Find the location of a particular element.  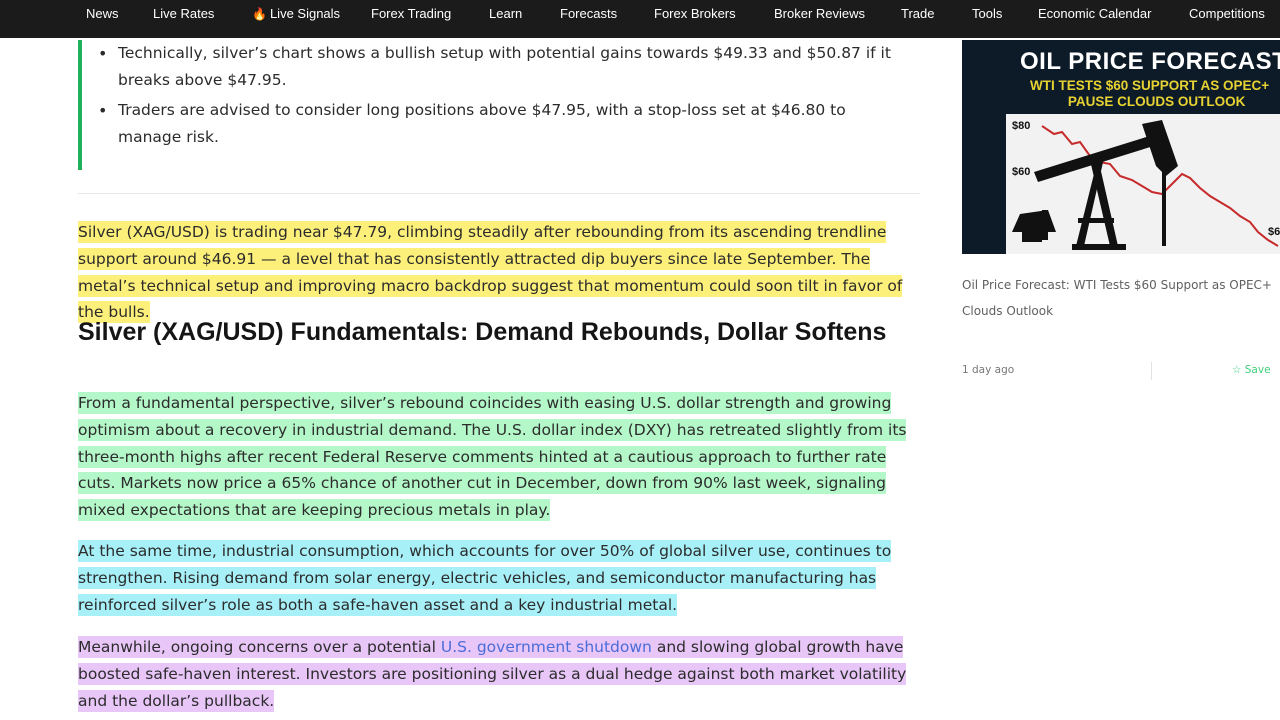

oil-pump-icon is located at coordinates (1145, 185).